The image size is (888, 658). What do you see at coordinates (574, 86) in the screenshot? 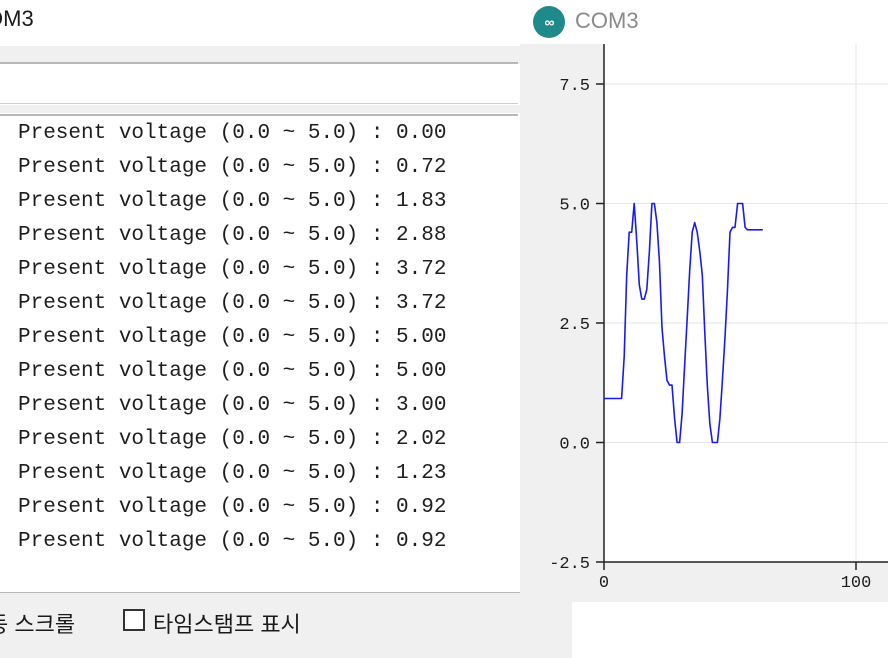
I see `y-tick-label: 7.5` at bounding box center [574, 86].